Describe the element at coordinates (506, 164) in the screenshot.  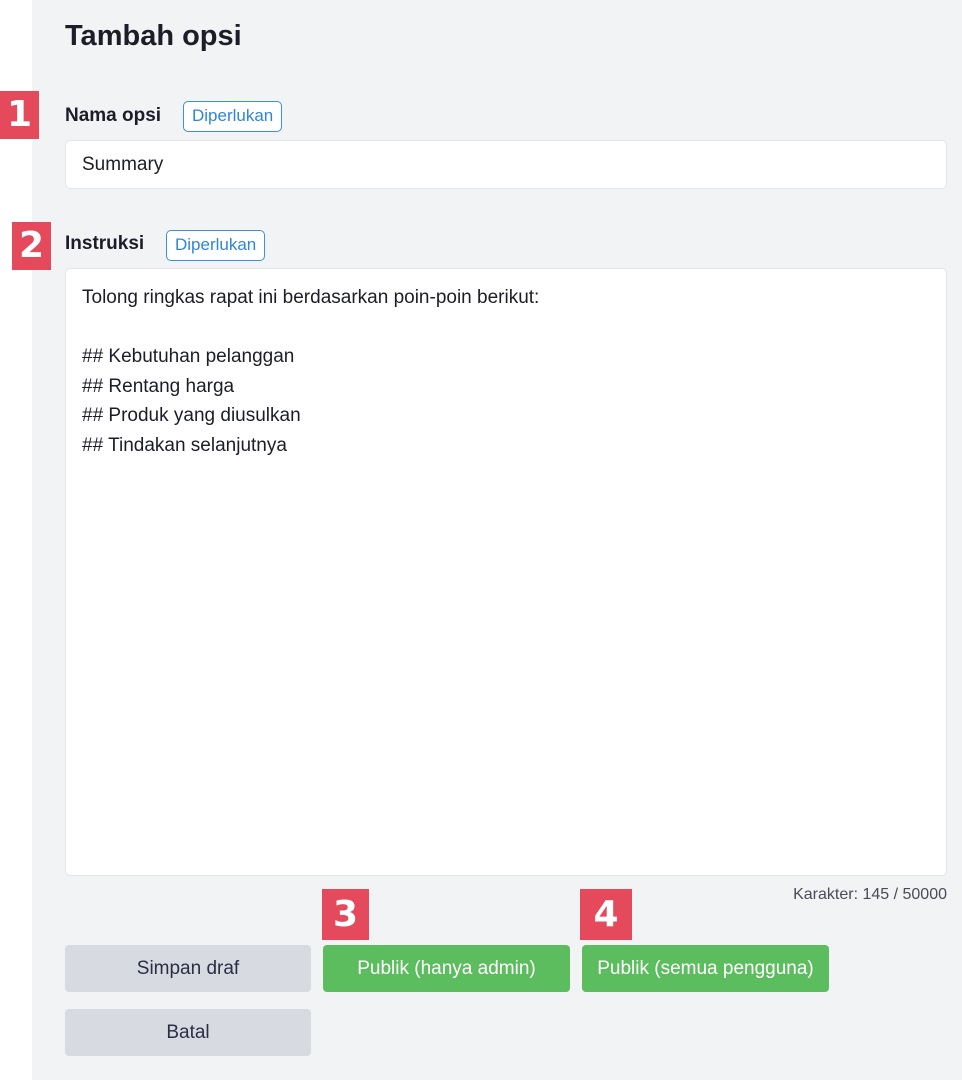
I see `option-name-input: Summary` at that location.